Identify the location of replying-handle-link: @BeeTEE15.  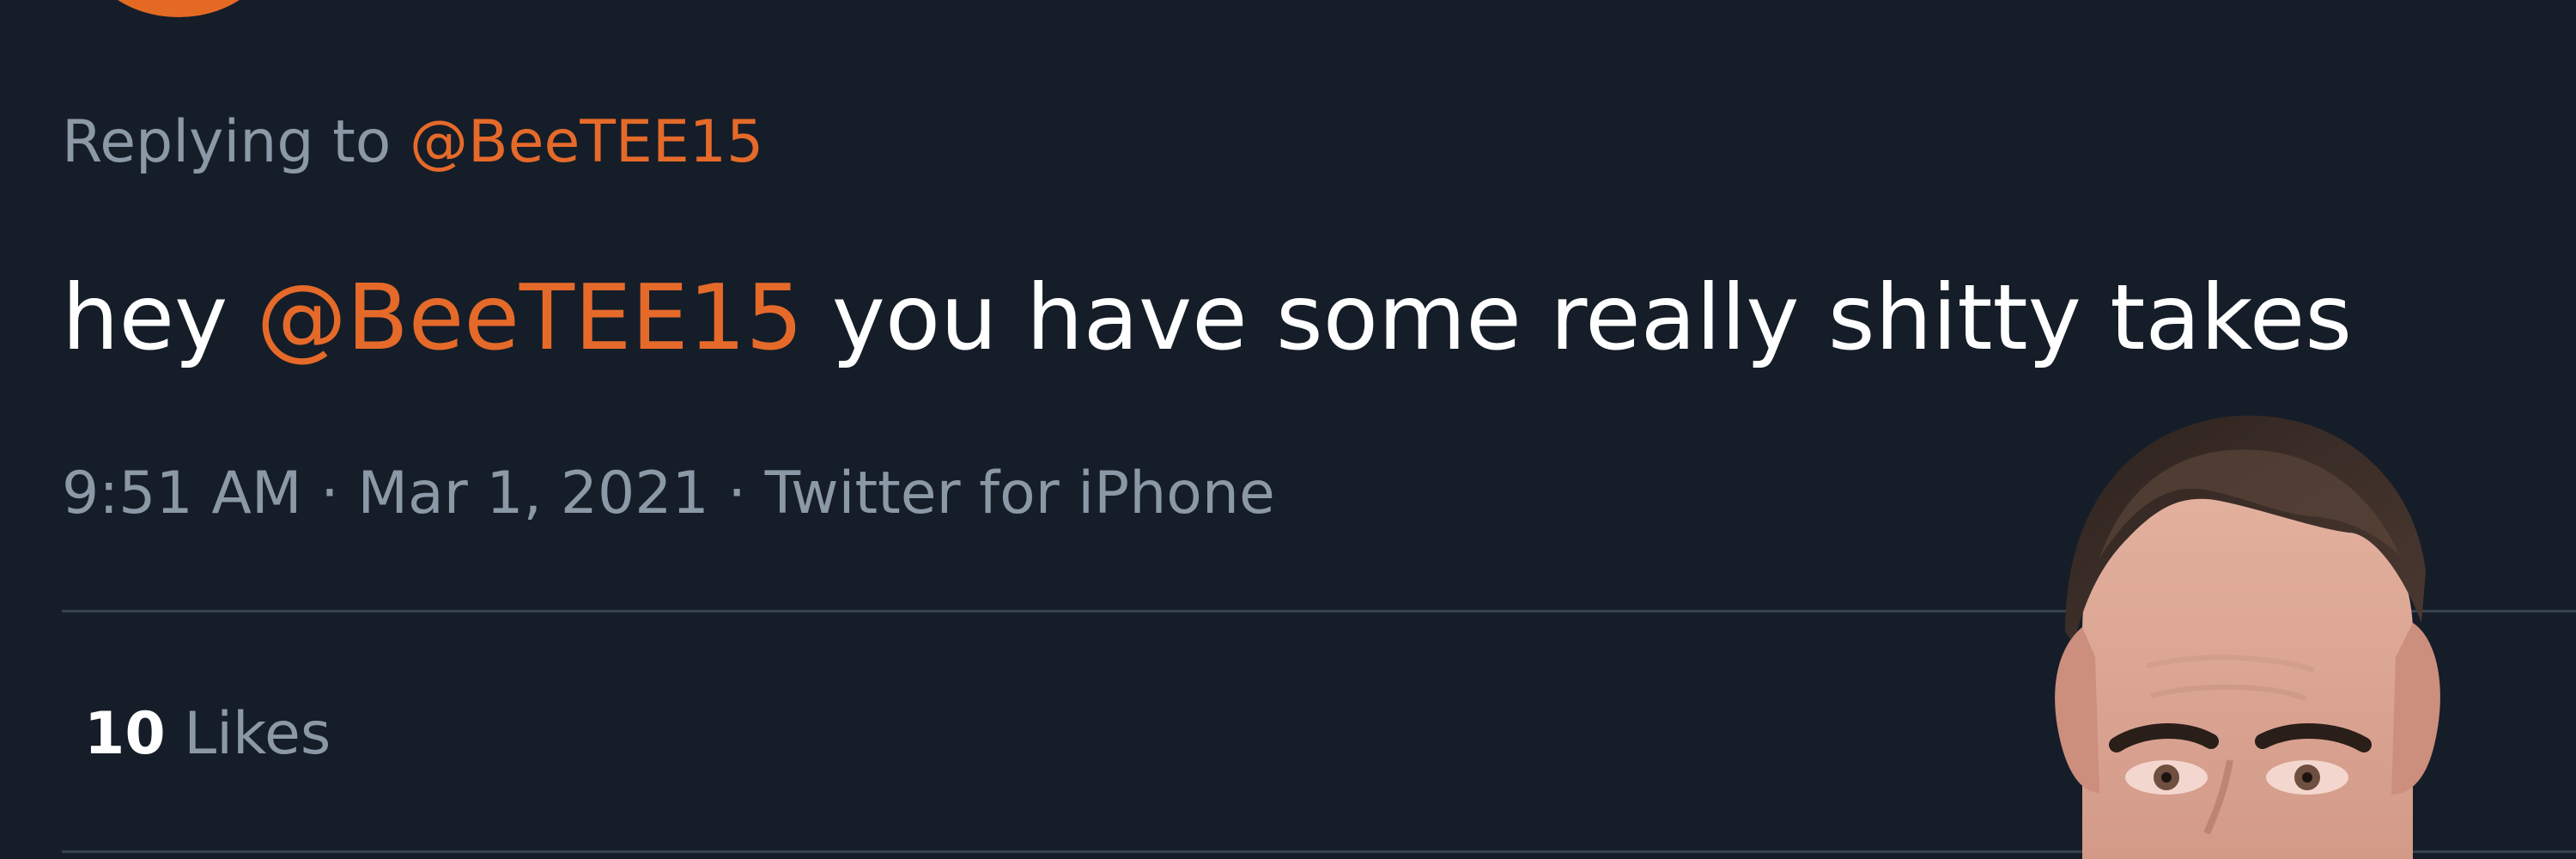
(587, 142).